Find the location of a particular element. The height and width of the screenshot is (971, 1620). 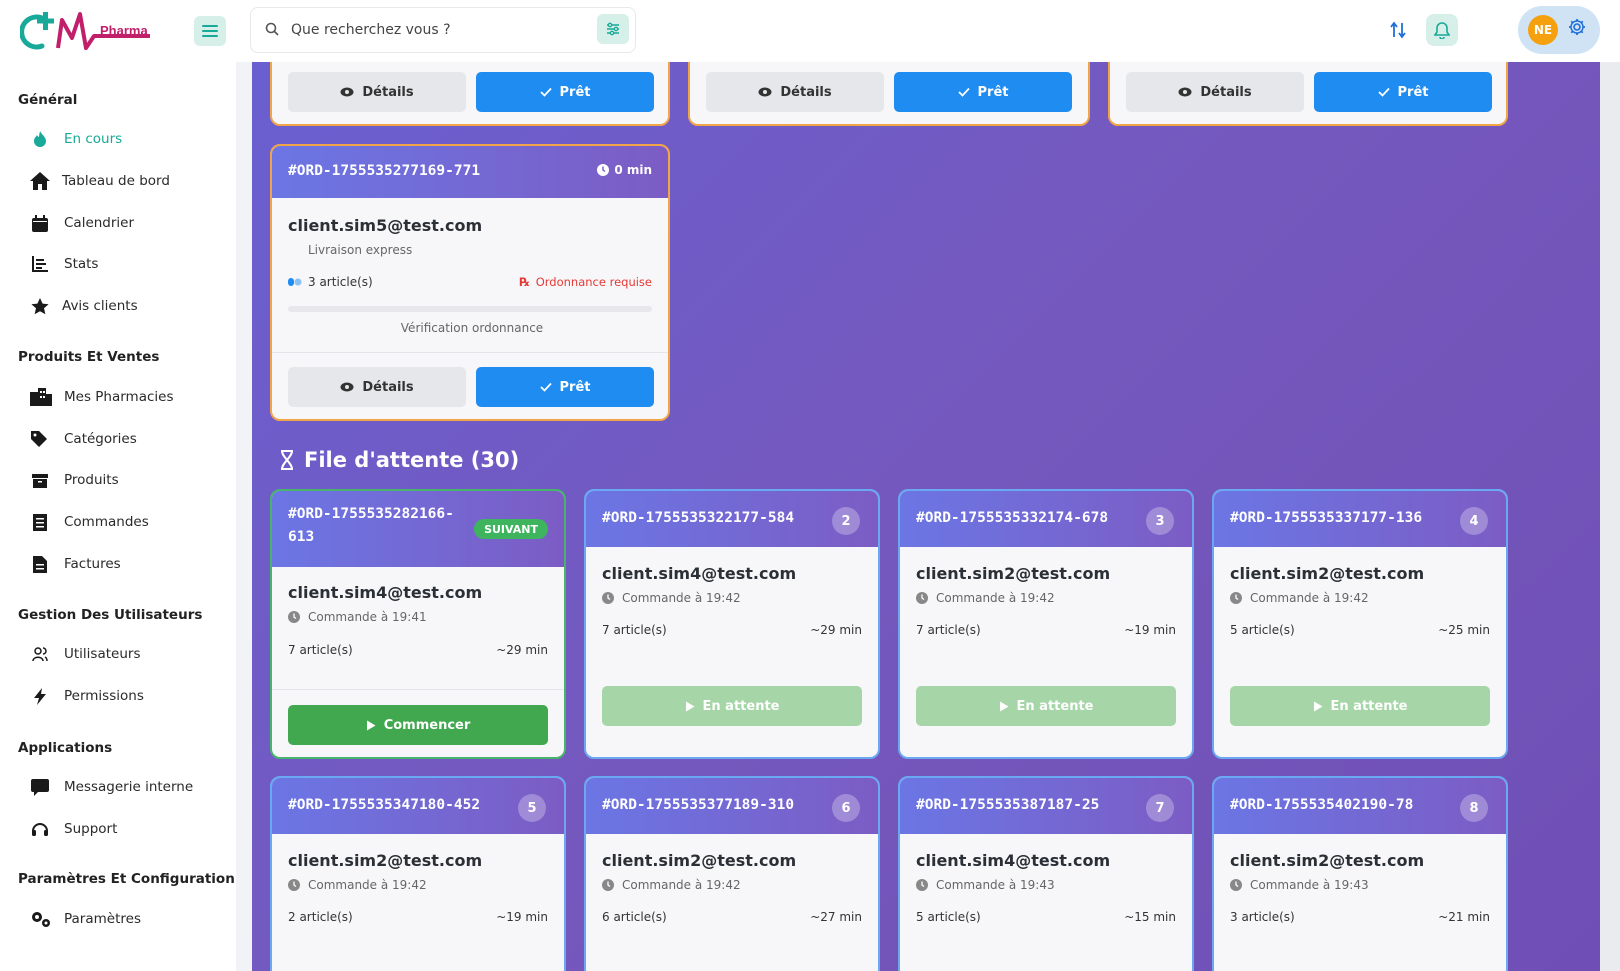

sidebar-item-label: Tableau de bord is located at coordinates (116, 181).